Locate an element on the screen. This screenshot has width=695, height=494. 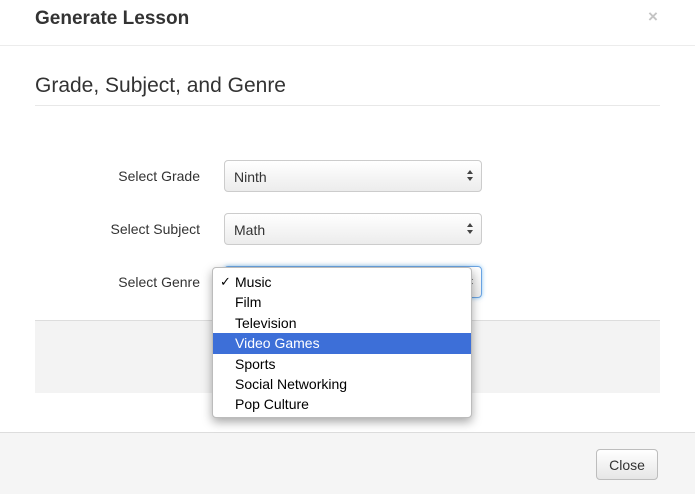
dropdown-option-sports: Sports is located at coordinates (342, 364).